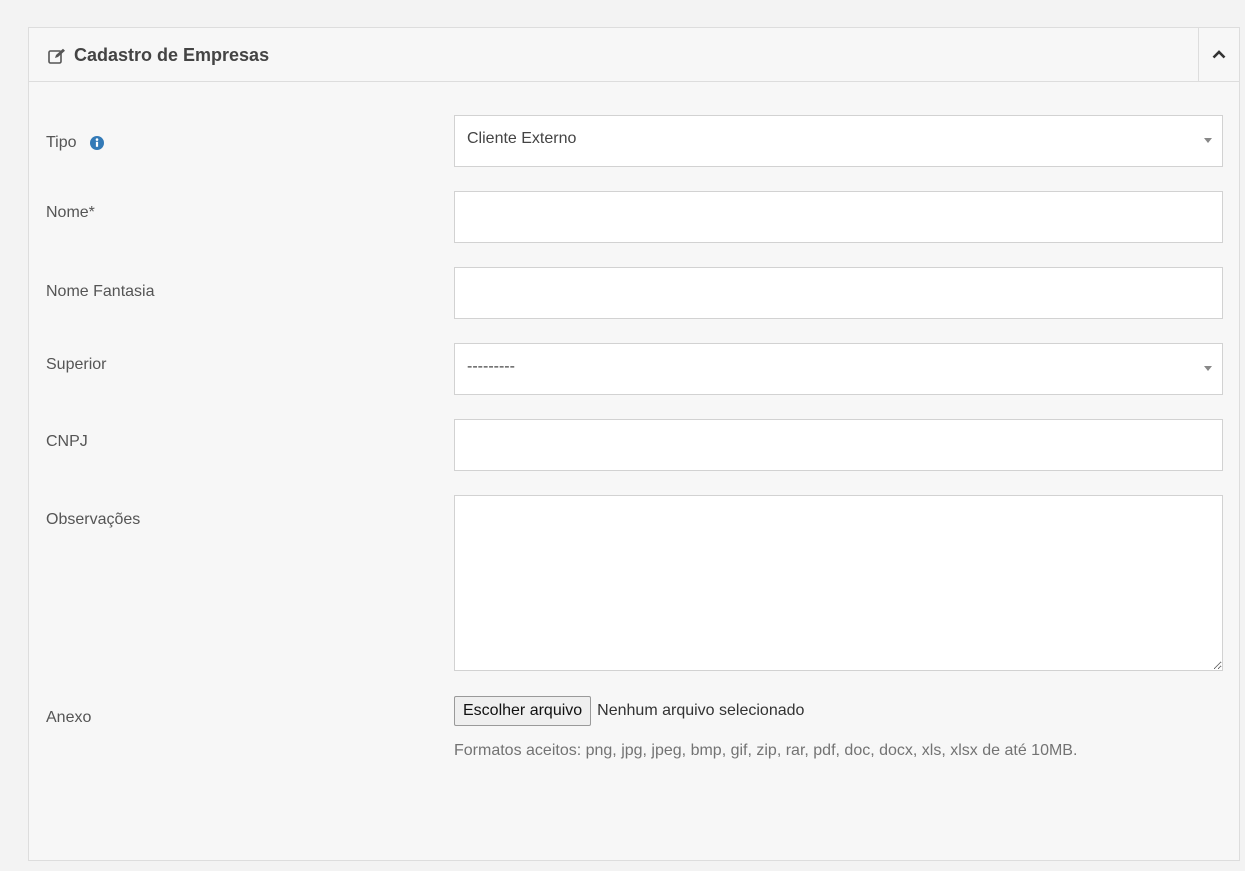  I want to click on nome-fantasia-input, so click(838, 293).